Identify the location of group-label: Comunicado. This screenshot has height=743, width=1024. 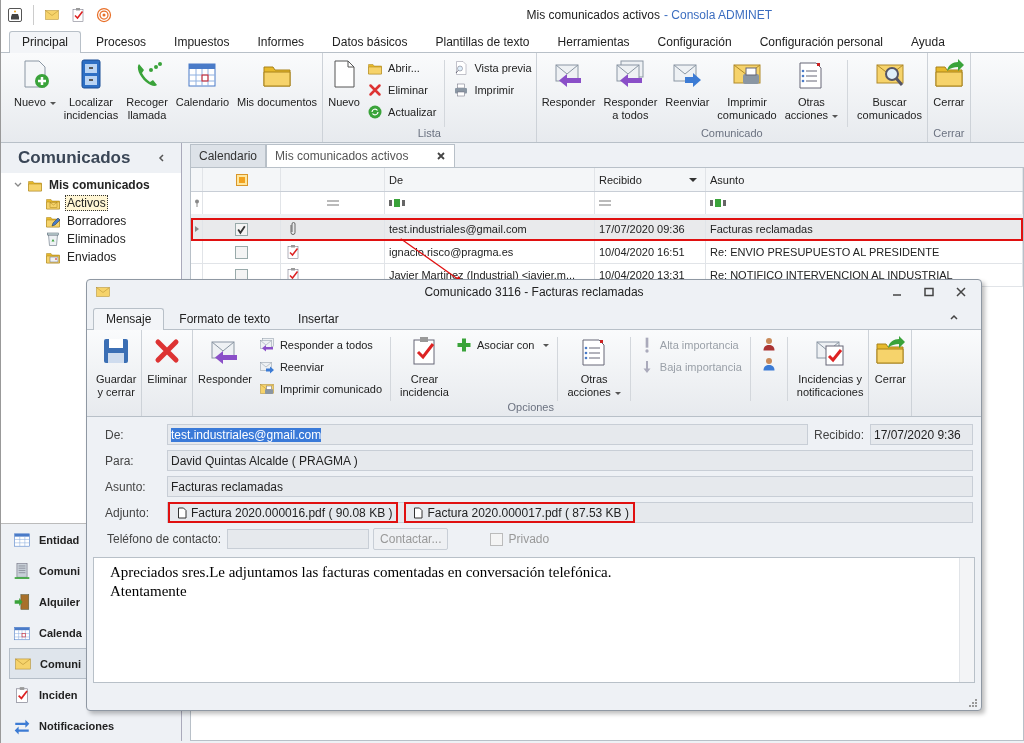
(731, 133).